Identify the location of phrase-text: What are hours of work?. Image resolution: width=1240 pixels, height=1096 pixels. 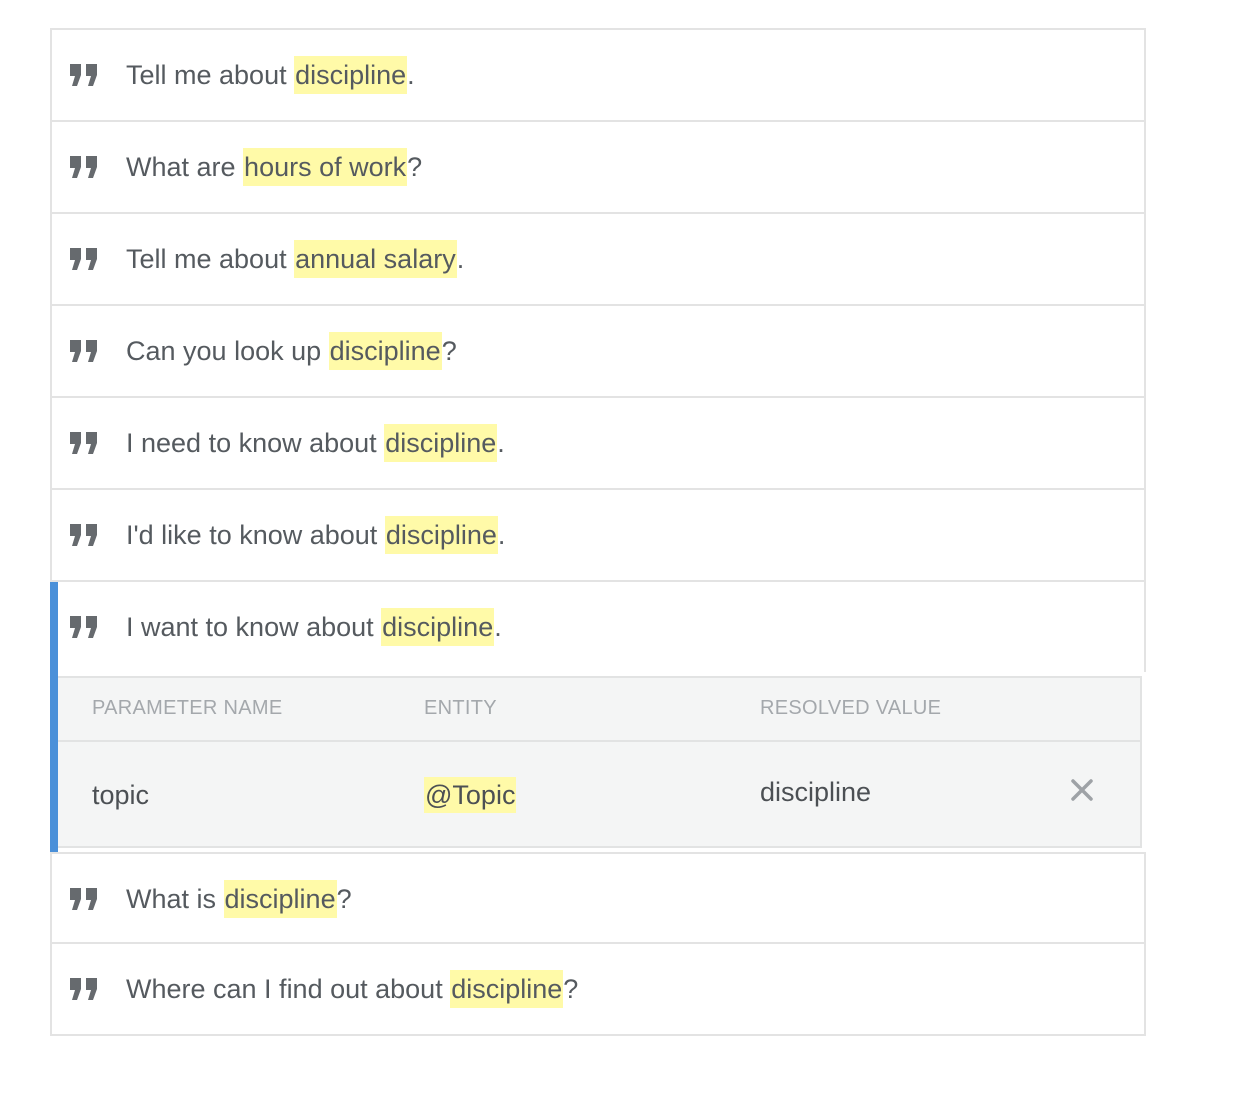
(274, 167).